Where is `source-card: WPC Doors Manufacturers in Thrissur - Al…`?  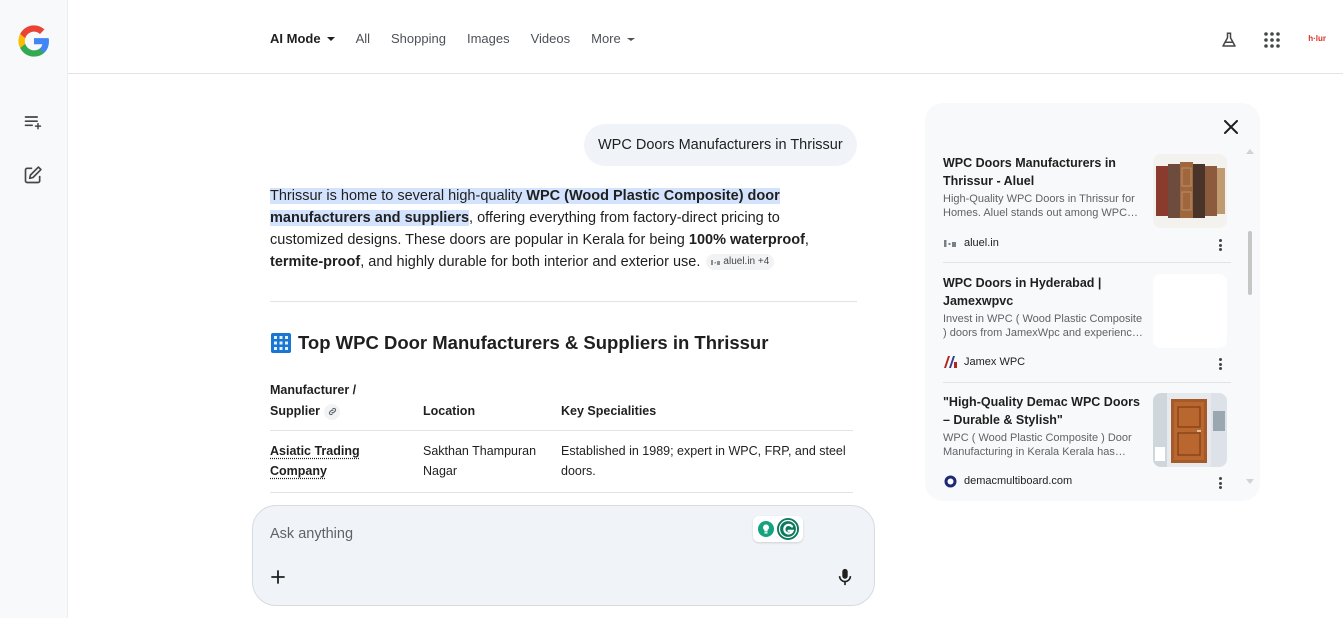 source-card: WPC Doors Manufacturers in Thrissur - Al… is located at coordinates (1088, 206).